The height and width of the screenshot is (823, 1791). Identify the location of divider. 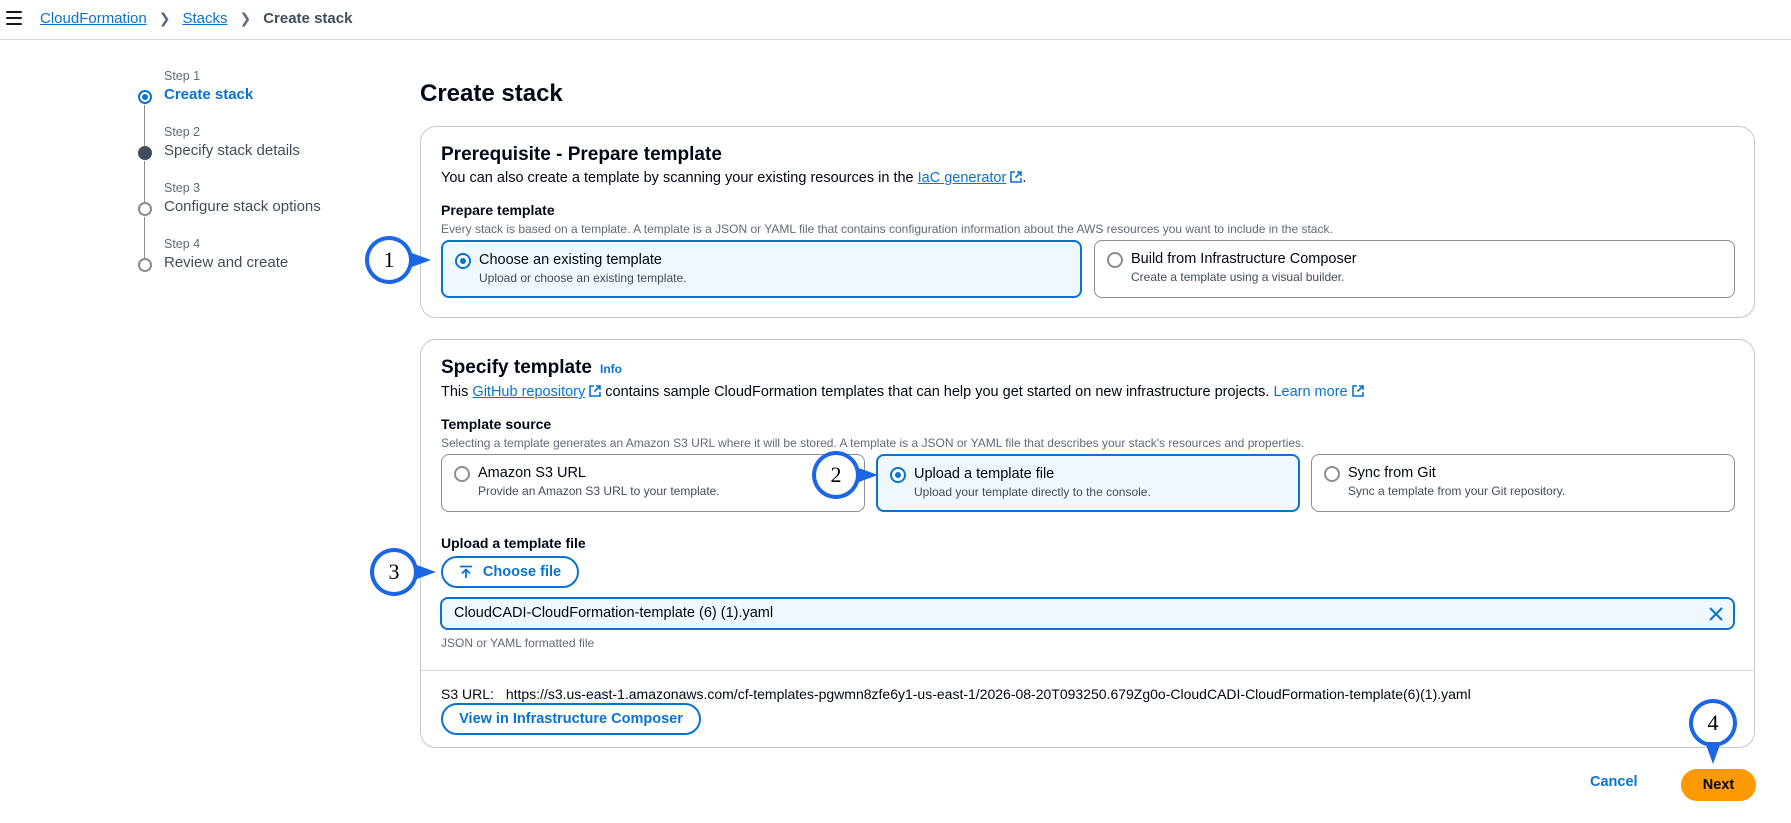
(1087, 670).